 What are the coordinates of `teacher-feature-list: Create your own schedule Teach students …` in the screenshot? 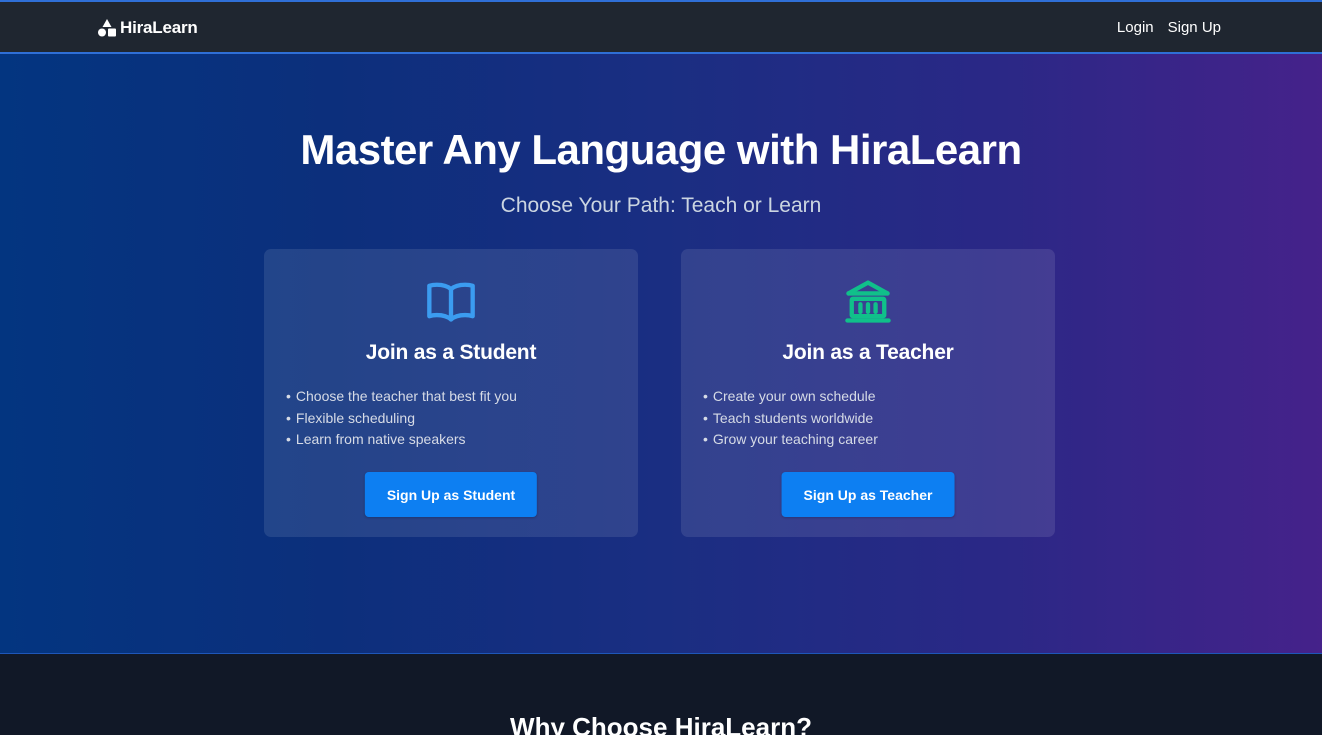 It's located at (790, 418).